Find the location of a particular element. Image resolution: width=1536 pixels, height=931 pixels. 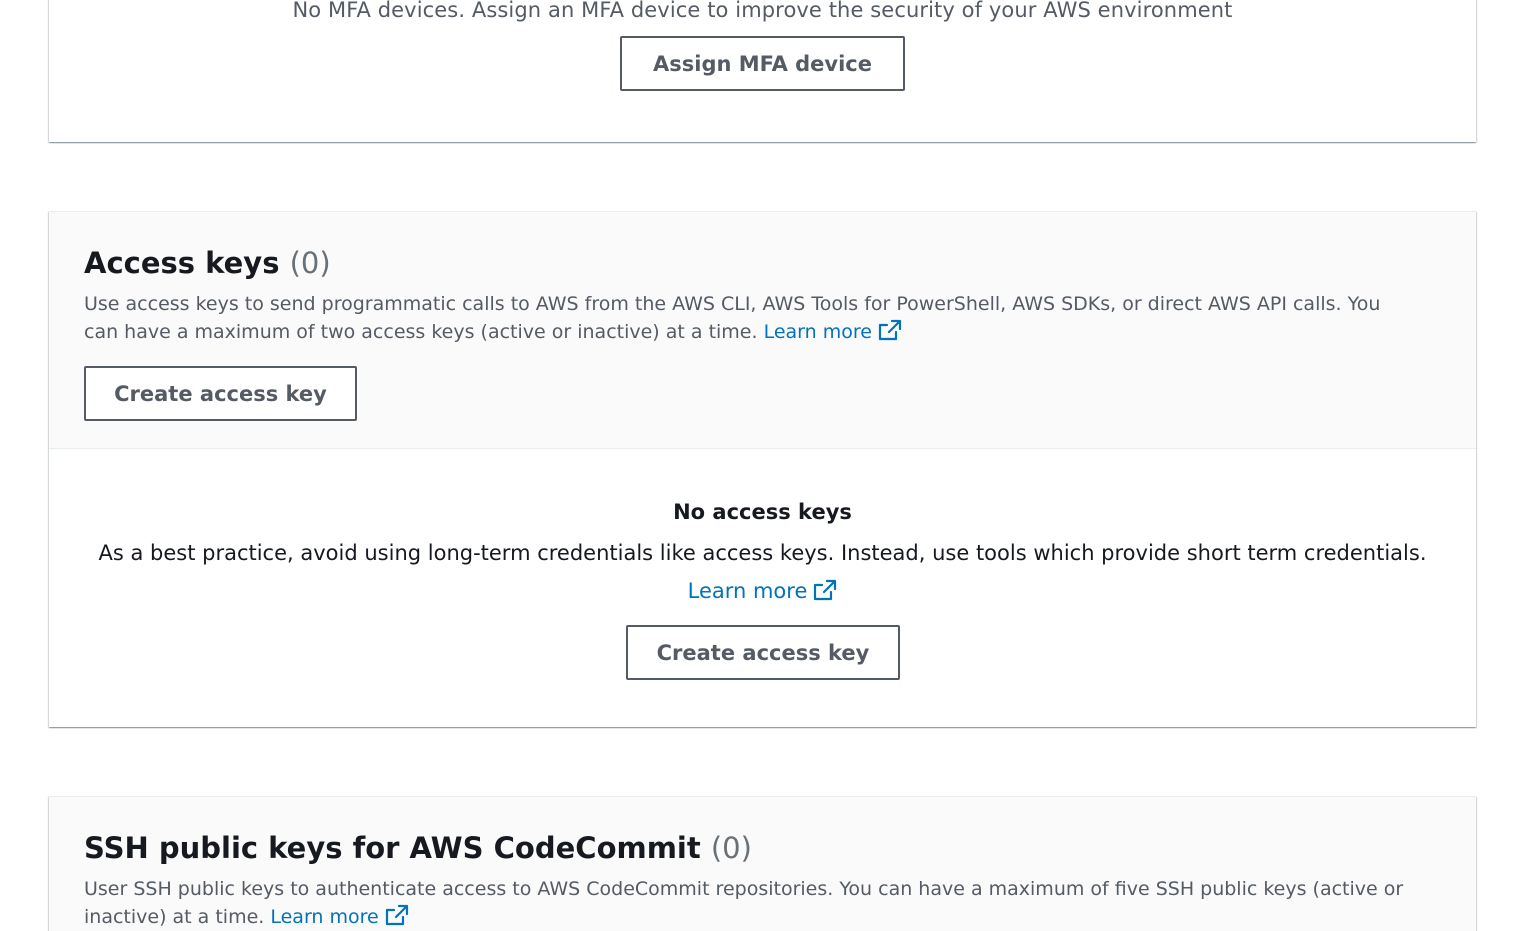

empty-learn-more-label: Learn more is located at coordinates (747, 591).